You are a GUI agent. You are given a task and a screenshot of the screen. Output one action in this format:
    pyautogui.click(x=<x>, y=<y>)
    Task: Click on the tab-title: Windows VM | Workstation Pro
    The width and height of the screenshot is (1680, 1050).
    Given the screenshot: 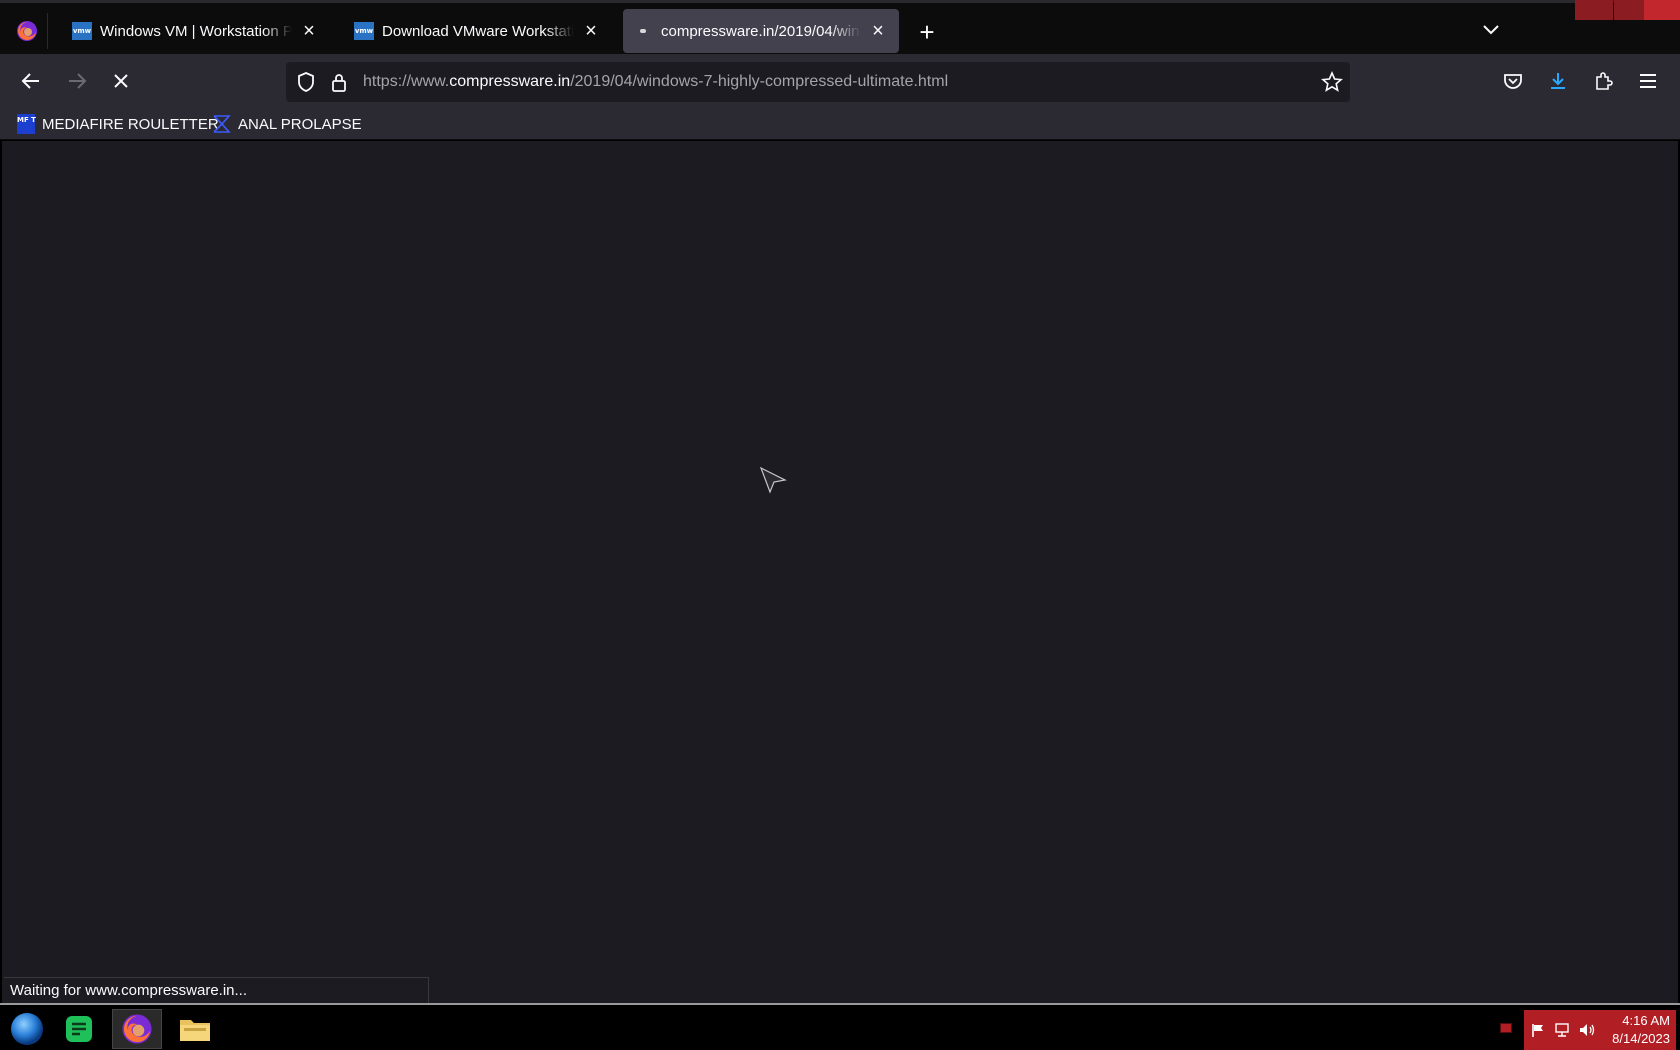 What is the action you would take?
    pyautogui.click(x=196, y=31)
    